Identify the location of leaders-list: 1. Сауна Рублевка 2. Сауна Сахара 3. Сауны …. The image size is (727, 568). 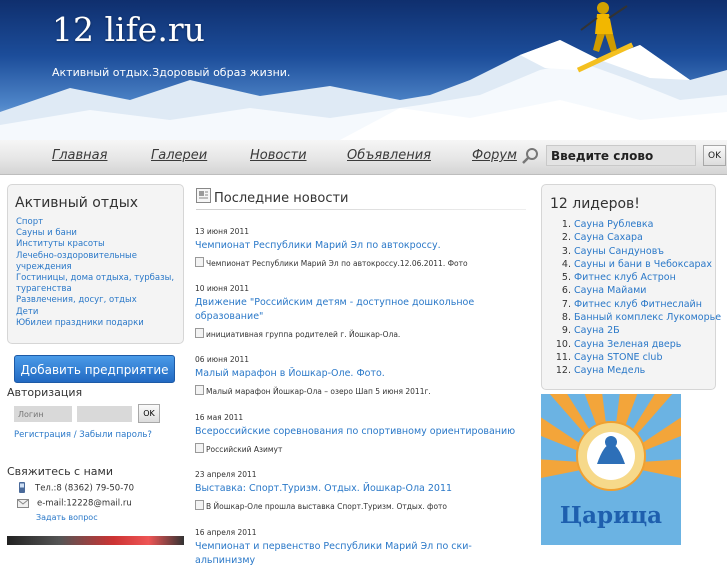
(635, 298).